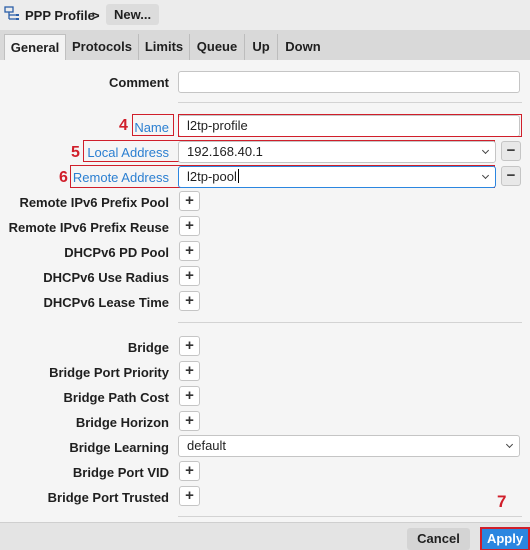 Image resolution: width=530 pixels, height=550 pixels. I want to click on bridge-port-priority-add-button: +, so click(189, 371).